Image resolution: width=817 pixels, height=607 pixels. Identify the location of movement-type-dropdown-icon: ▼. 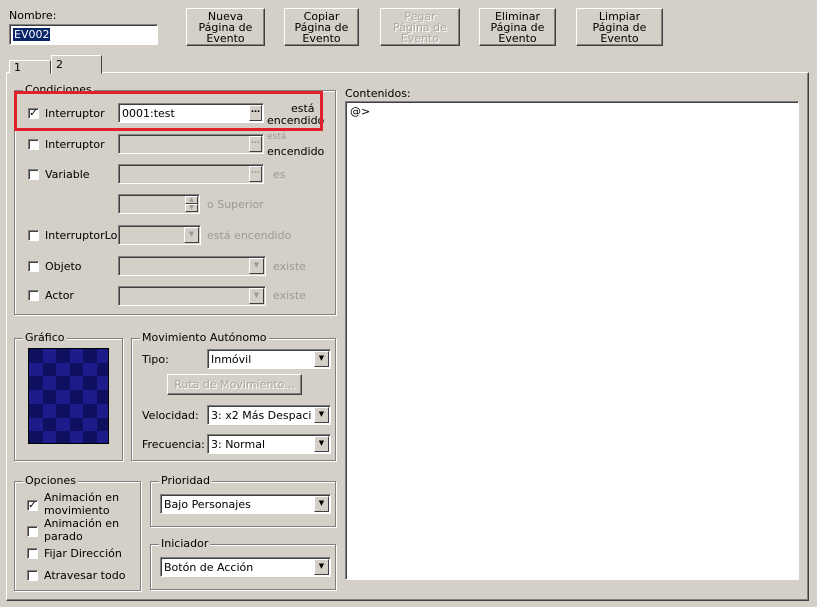
(321, 359).